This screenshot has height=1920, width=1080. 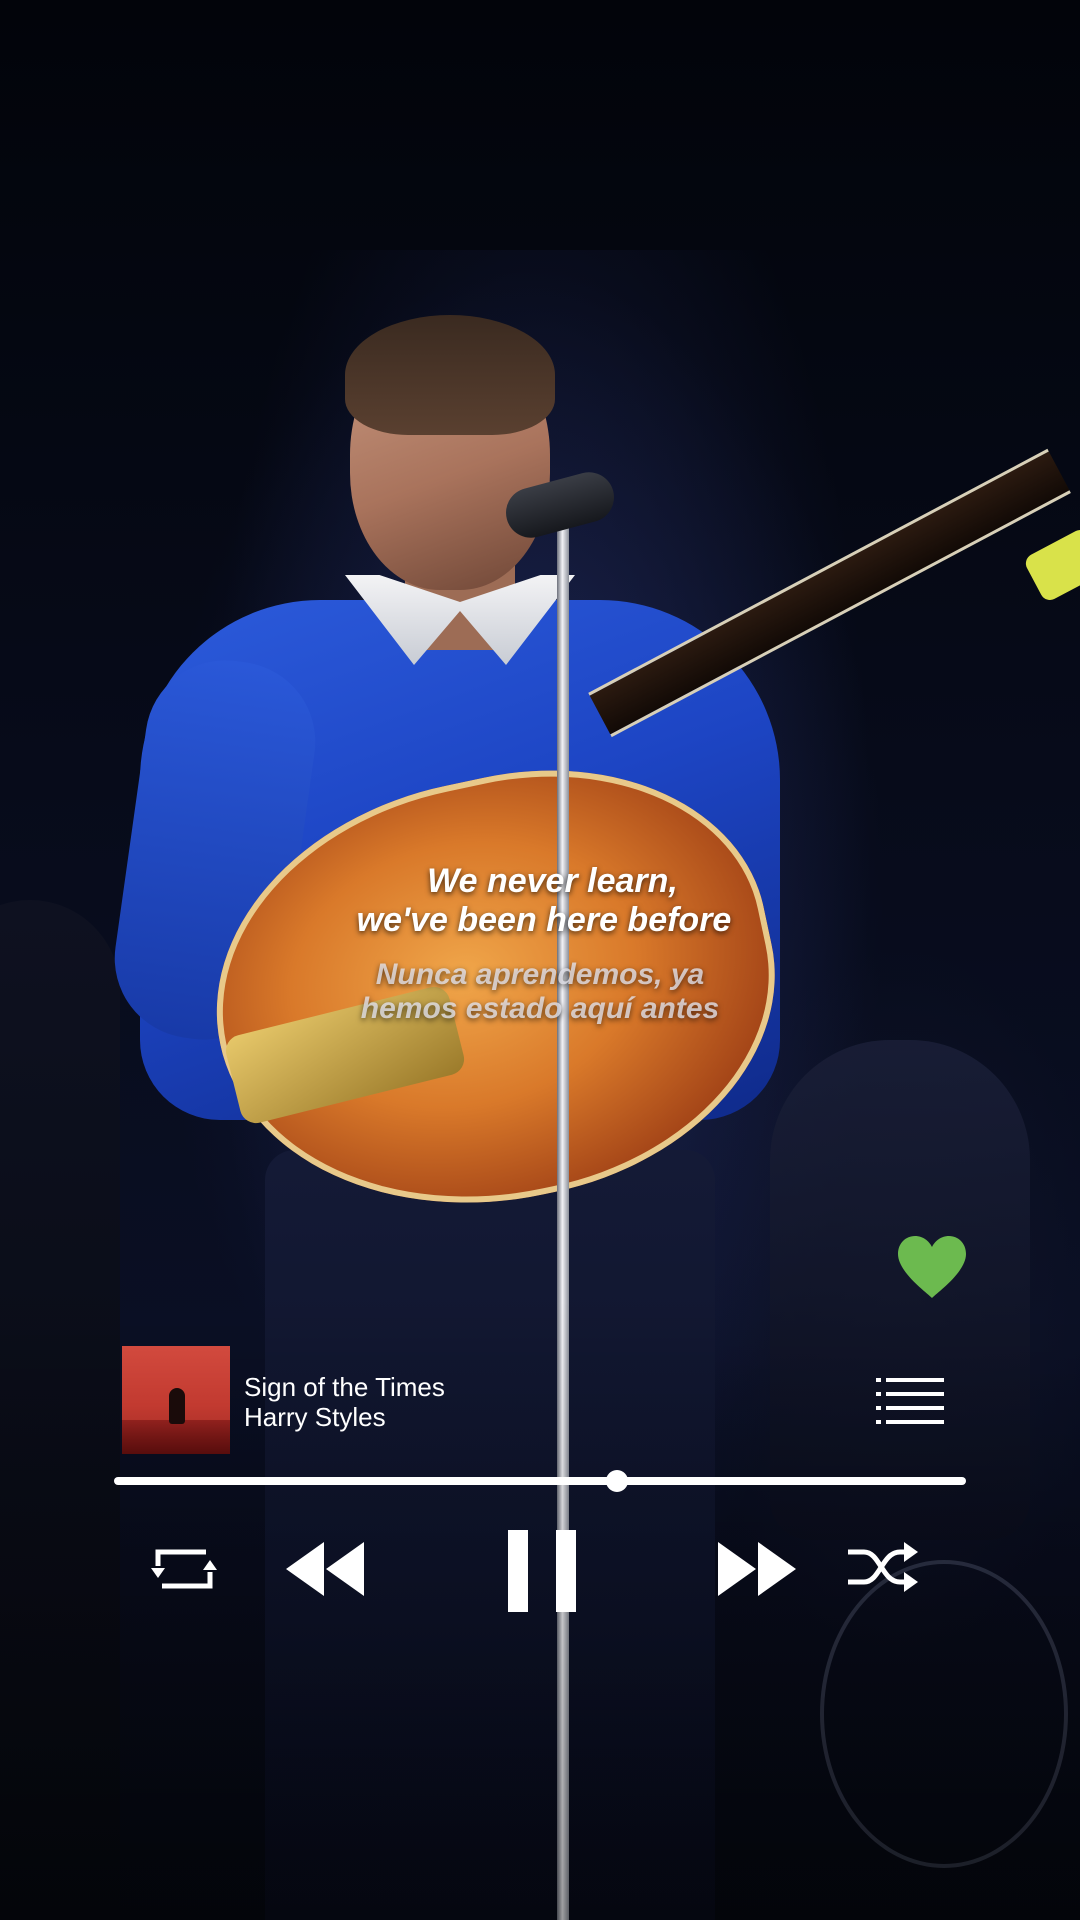 What do you see at coordinates (616, 1481) in the screenshot?
I see `progress-scrubber` at bounding box center [616, 1481].